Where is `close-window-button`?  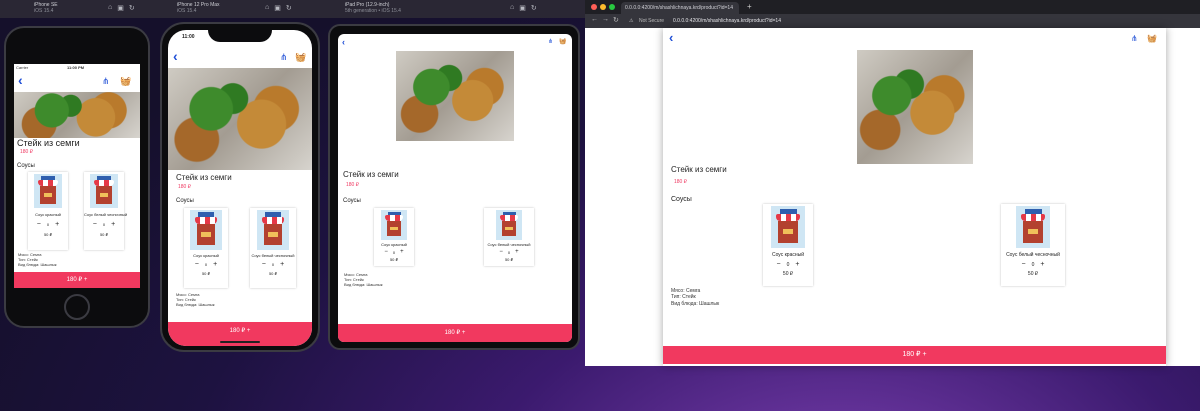
close-window-button is located at coordinates (594, 7).